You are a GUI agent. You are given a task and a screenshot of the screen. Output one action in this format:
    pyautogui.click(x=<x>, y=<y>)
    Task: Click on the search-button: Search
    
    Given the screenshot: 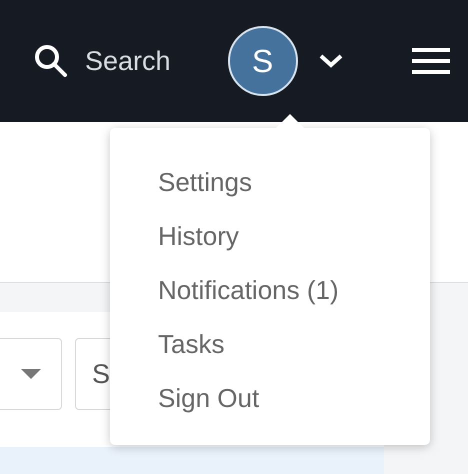 What is the action you would take?
    pyautogui.click(x=102, y=61)
    